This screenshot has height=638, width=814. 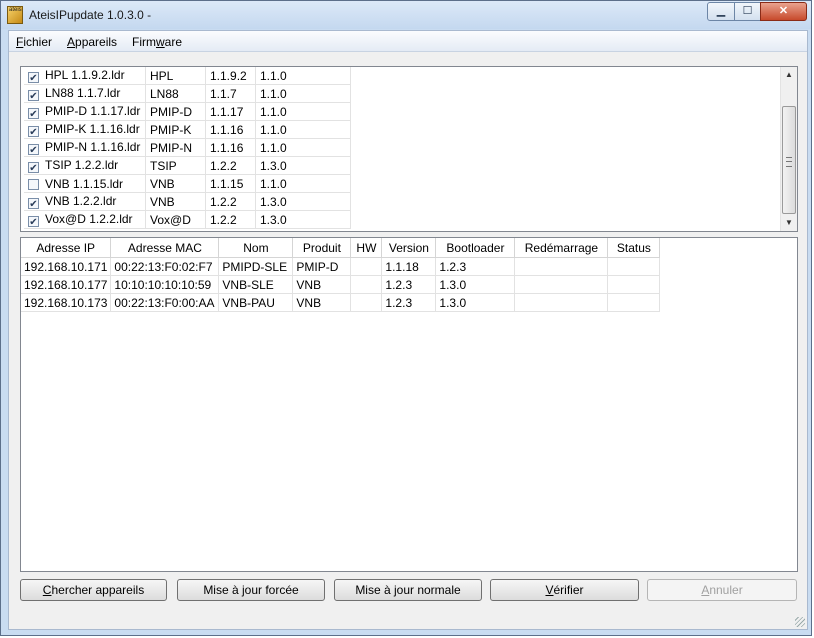 What do you see at coordinates (722, 590) in the screenshot?
I see `cancel-button: Annuler` at bounding box center [722, 590].